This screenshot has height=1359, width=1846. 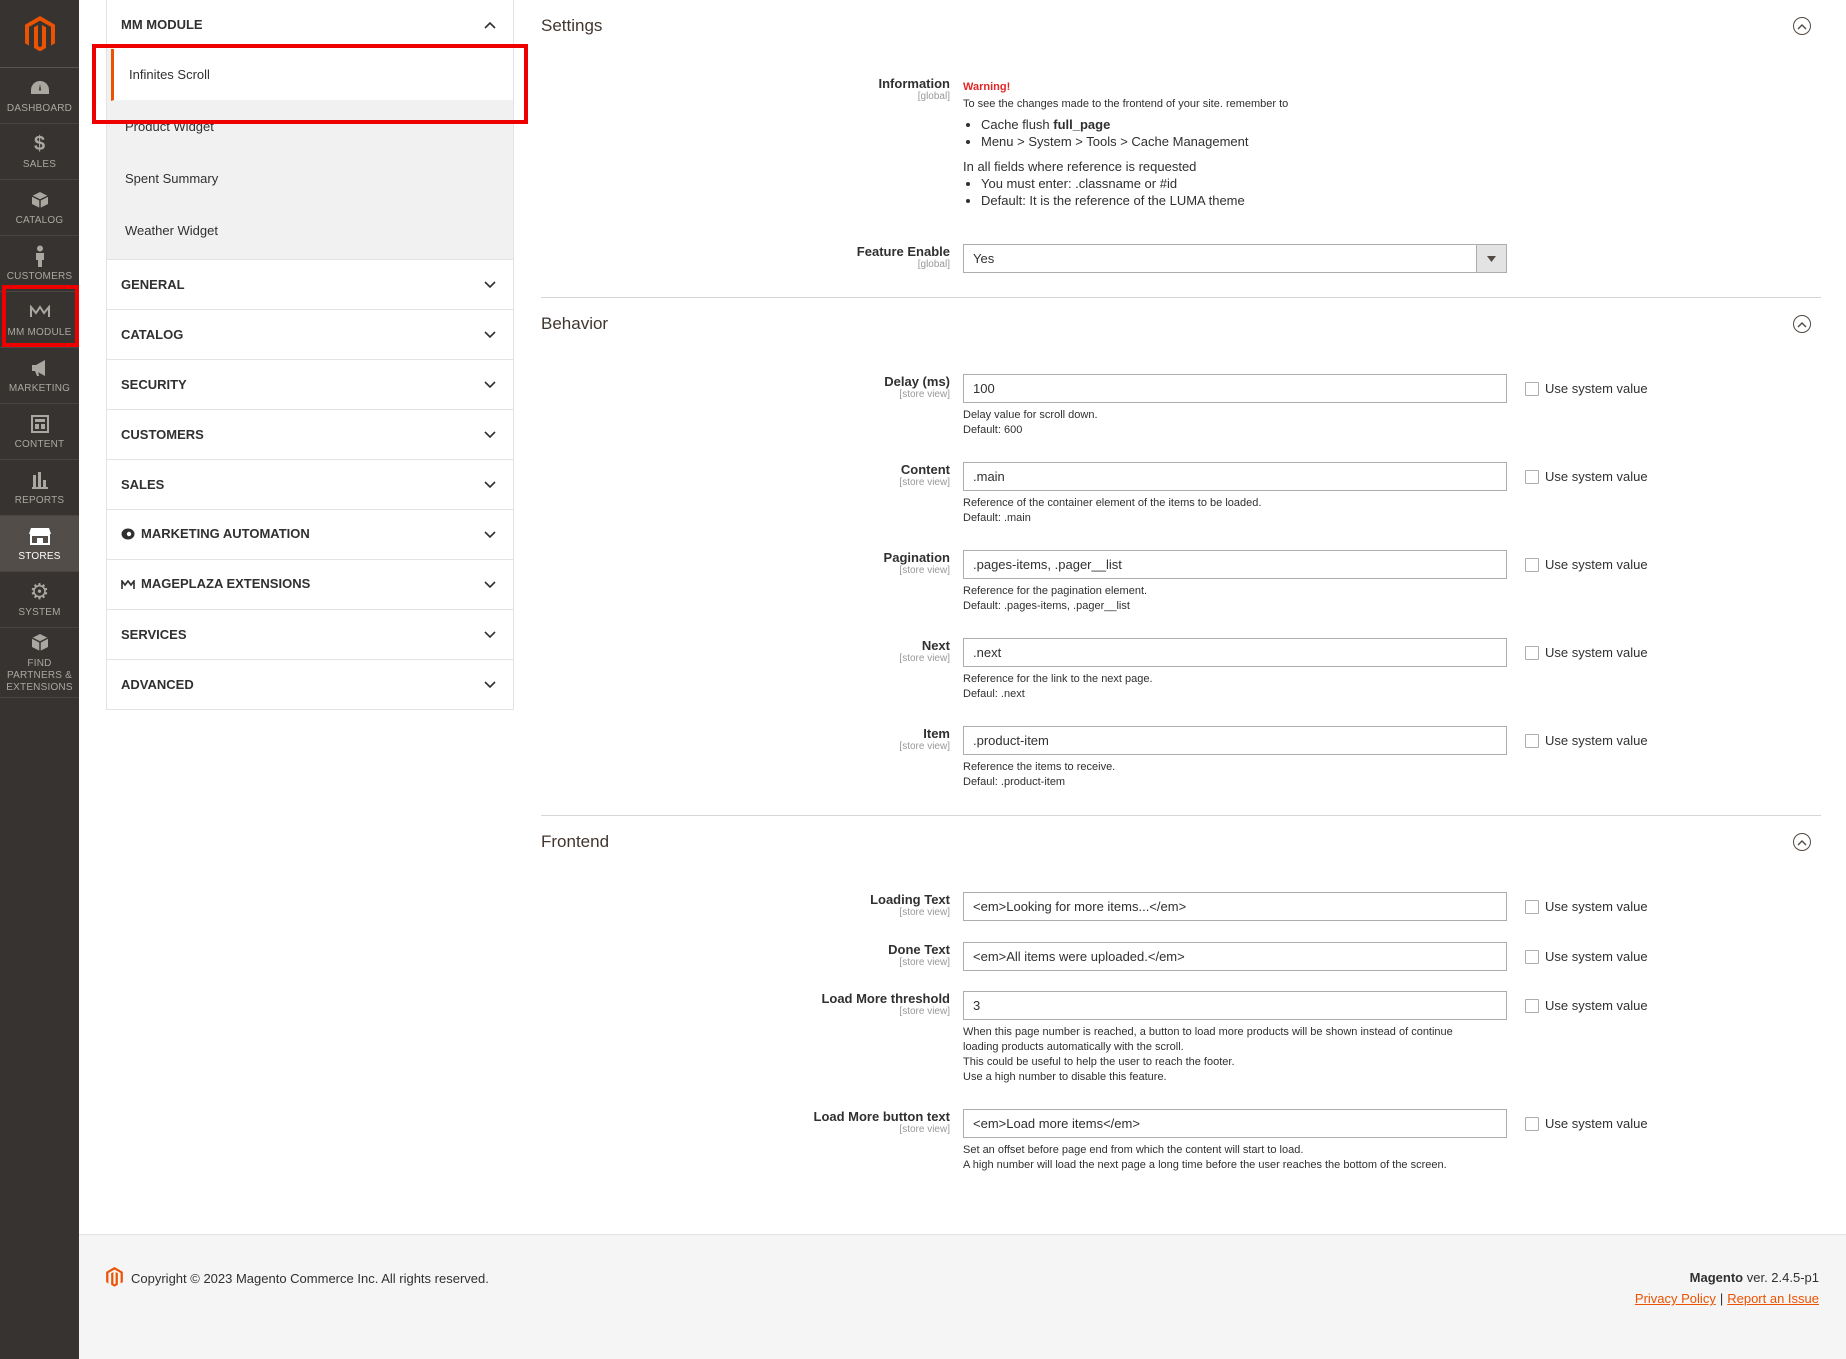 I want to click on mm-logo-icon, so click(x=40, y=312).